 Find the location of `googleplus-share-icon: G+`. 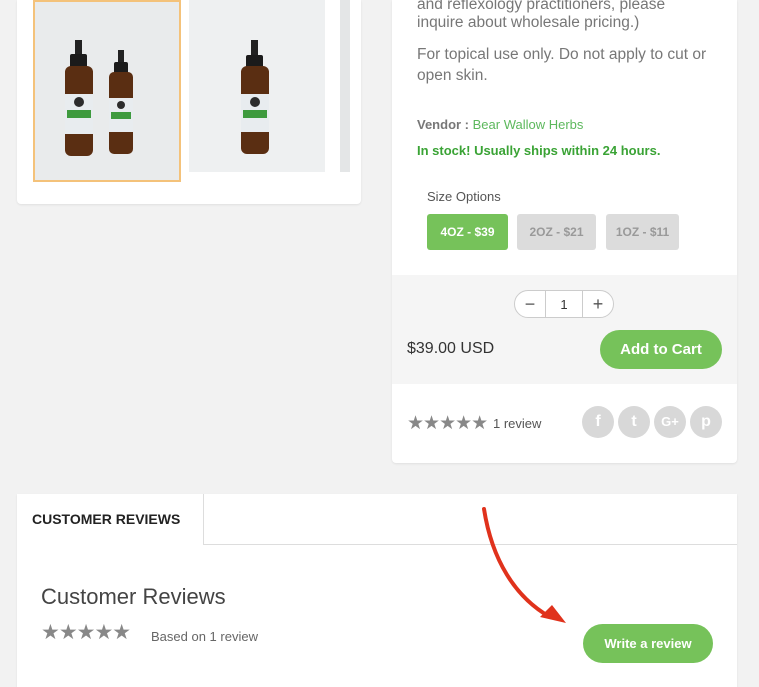

googleplus-share-icon: G+ is located at coordinates (670, 422).